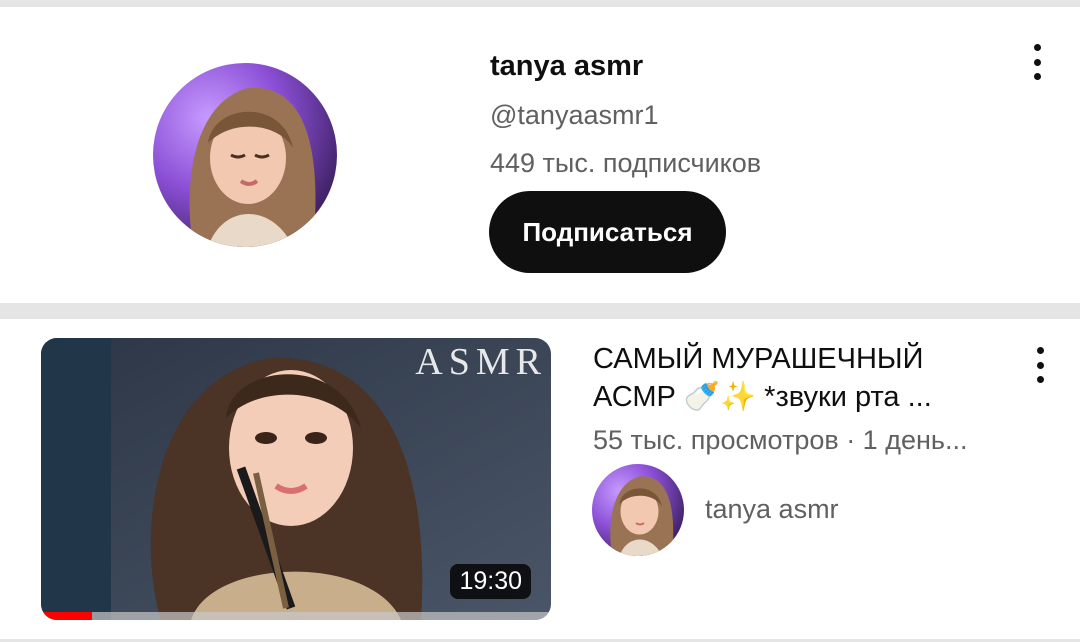 This screenshot has width=1080, height=642. I want to click on subscribe-button: Подписаться, so click(607, 232).